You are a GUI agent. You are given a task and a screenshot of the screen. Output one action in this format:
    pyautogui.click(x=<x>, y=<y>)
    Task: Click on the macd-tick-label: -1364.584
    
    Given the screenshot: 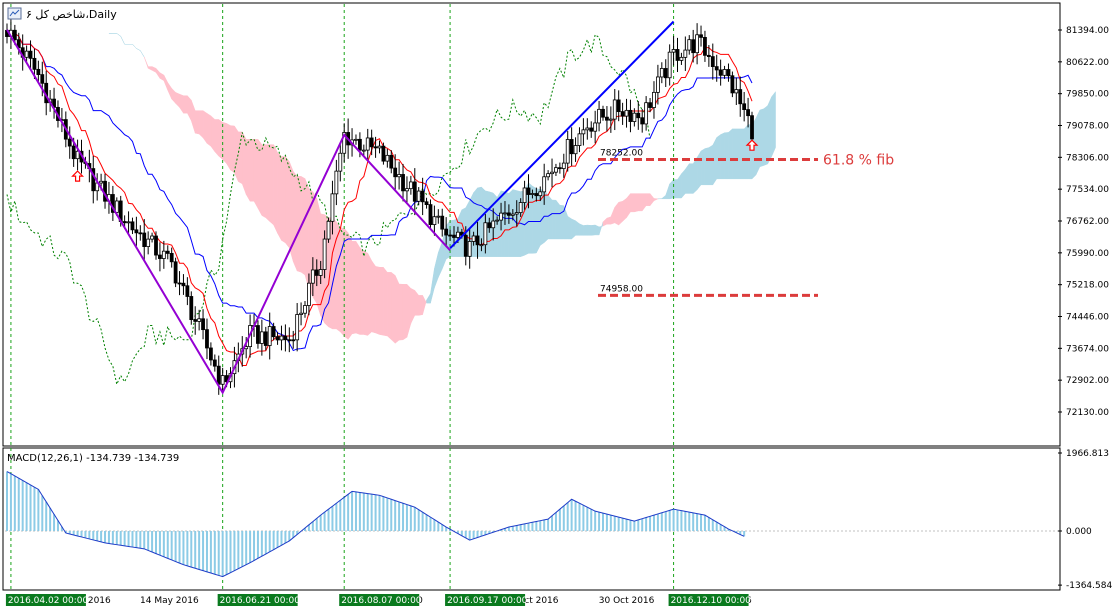 What is the action you would take?
    pyautogui.click(x=1089, y=586)
    